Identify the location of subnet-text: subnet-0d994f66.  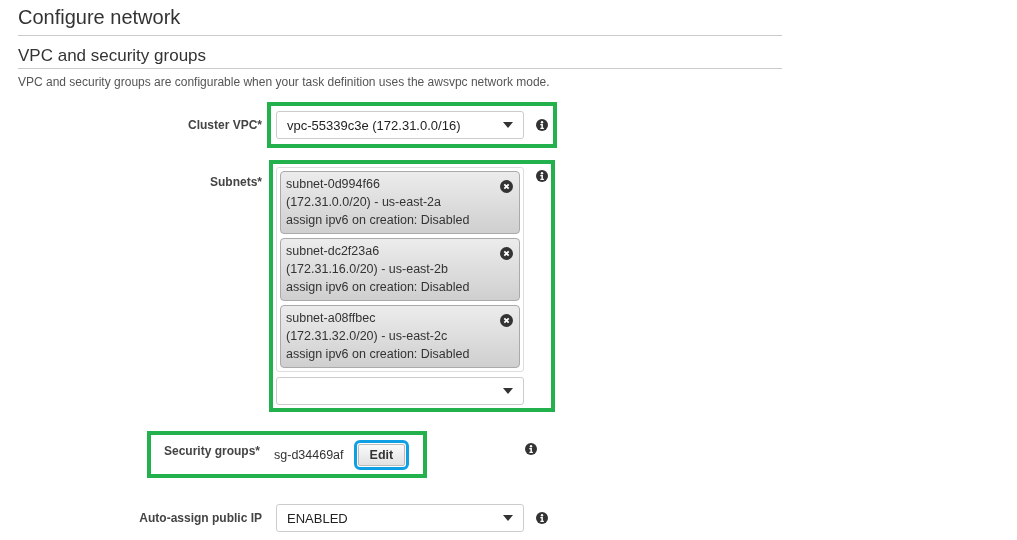
(333, 184).